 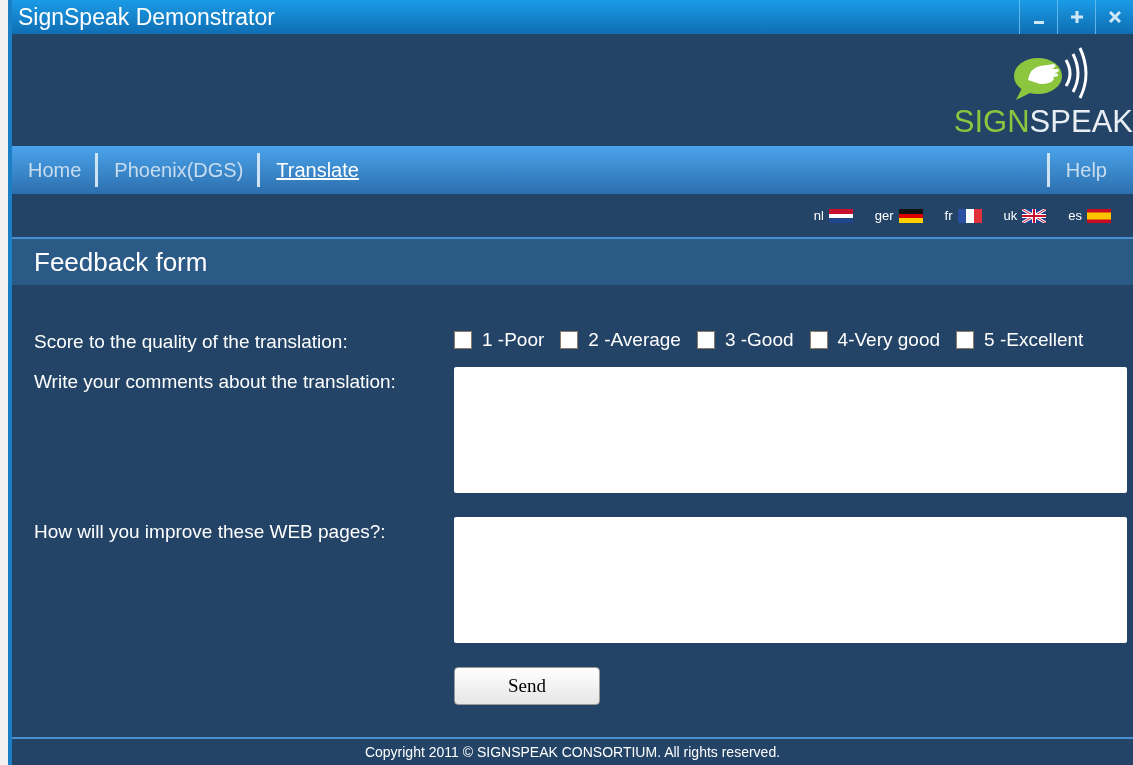 What do you see at coordinates (759, 340) in the screenshot?
I see `checkbox-label: 3 -Good` at bounding box center [759, 340].